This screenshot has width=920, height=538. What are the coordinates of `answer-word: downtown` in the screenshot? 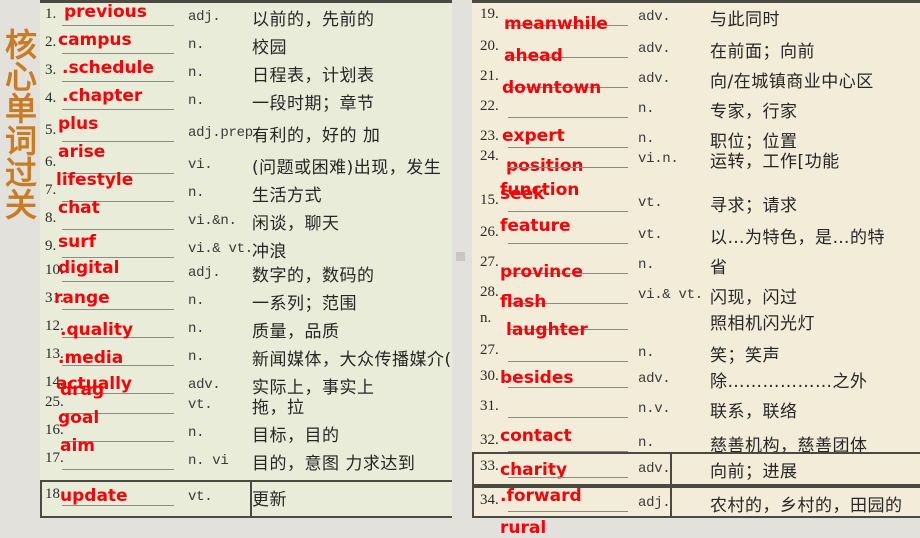 It's located at (552, 88).